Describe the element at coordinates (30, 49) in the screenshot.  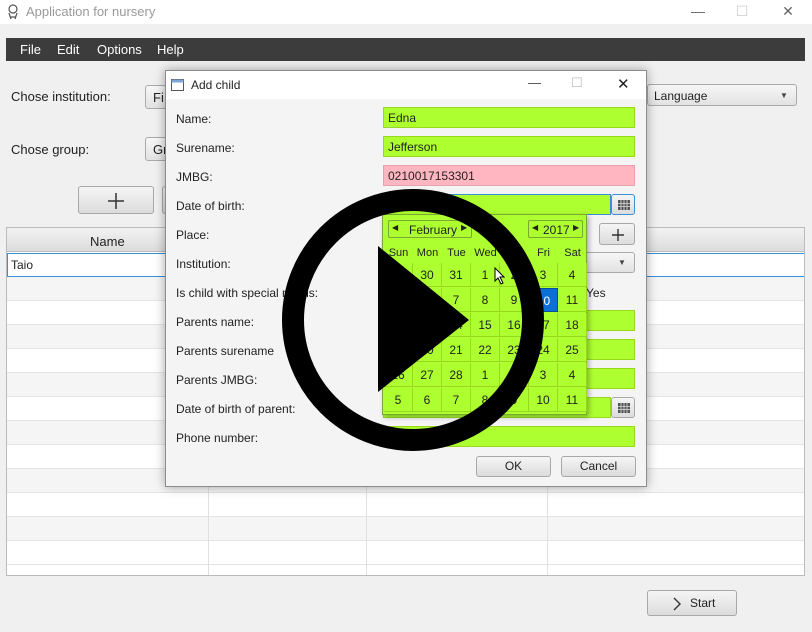
I see `menu-file: File` at that location.